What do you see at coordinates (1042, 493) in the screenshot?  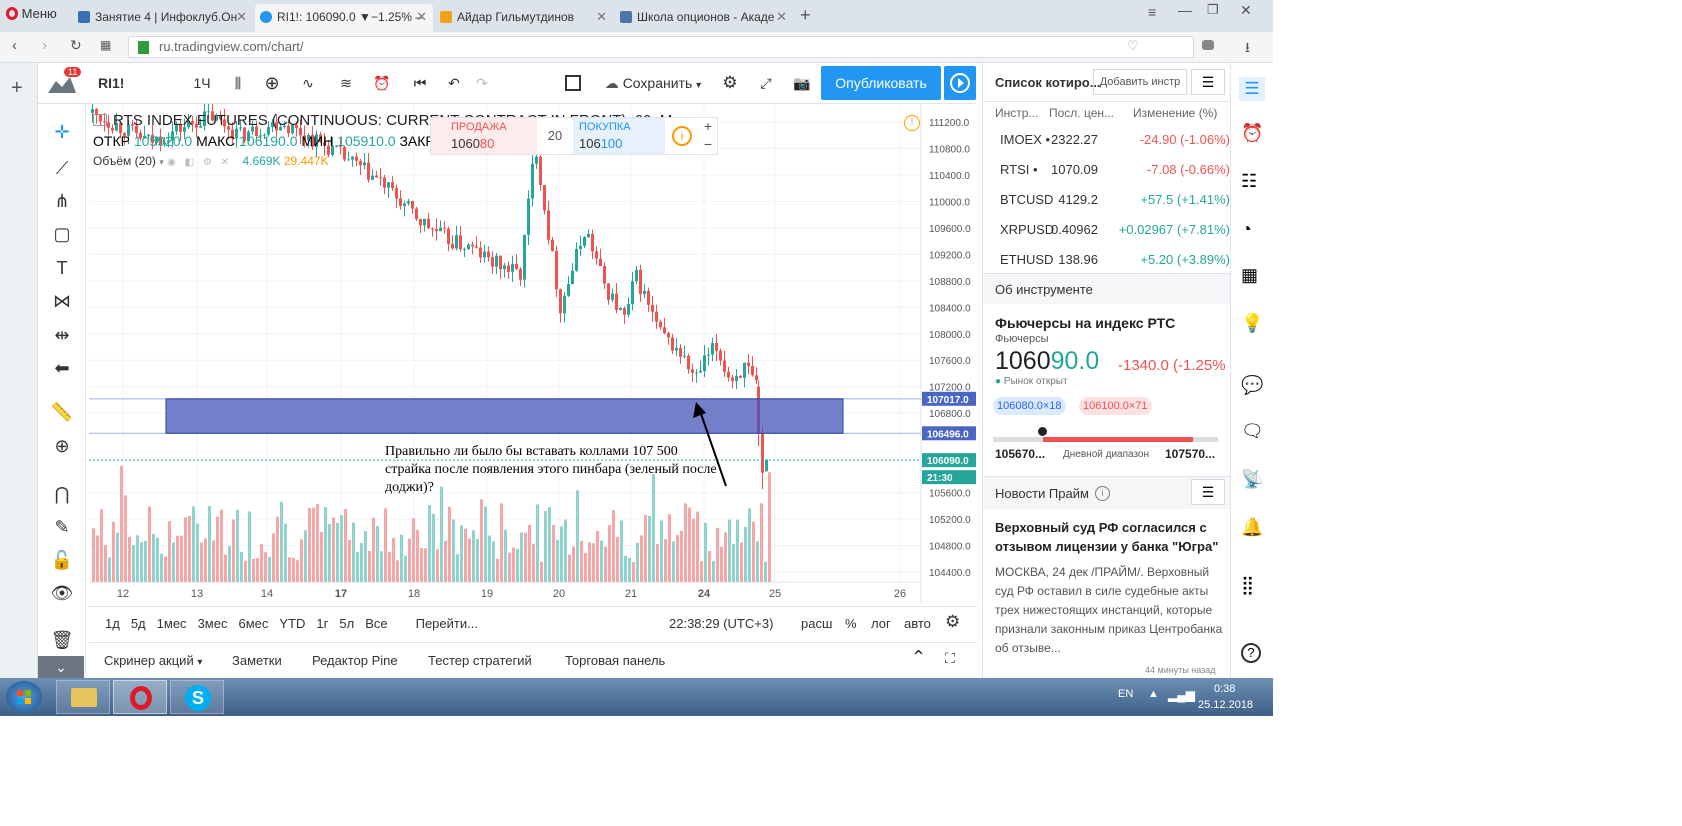 I see `news-title: Новости Прайм` at bounding box center [1042, 493].